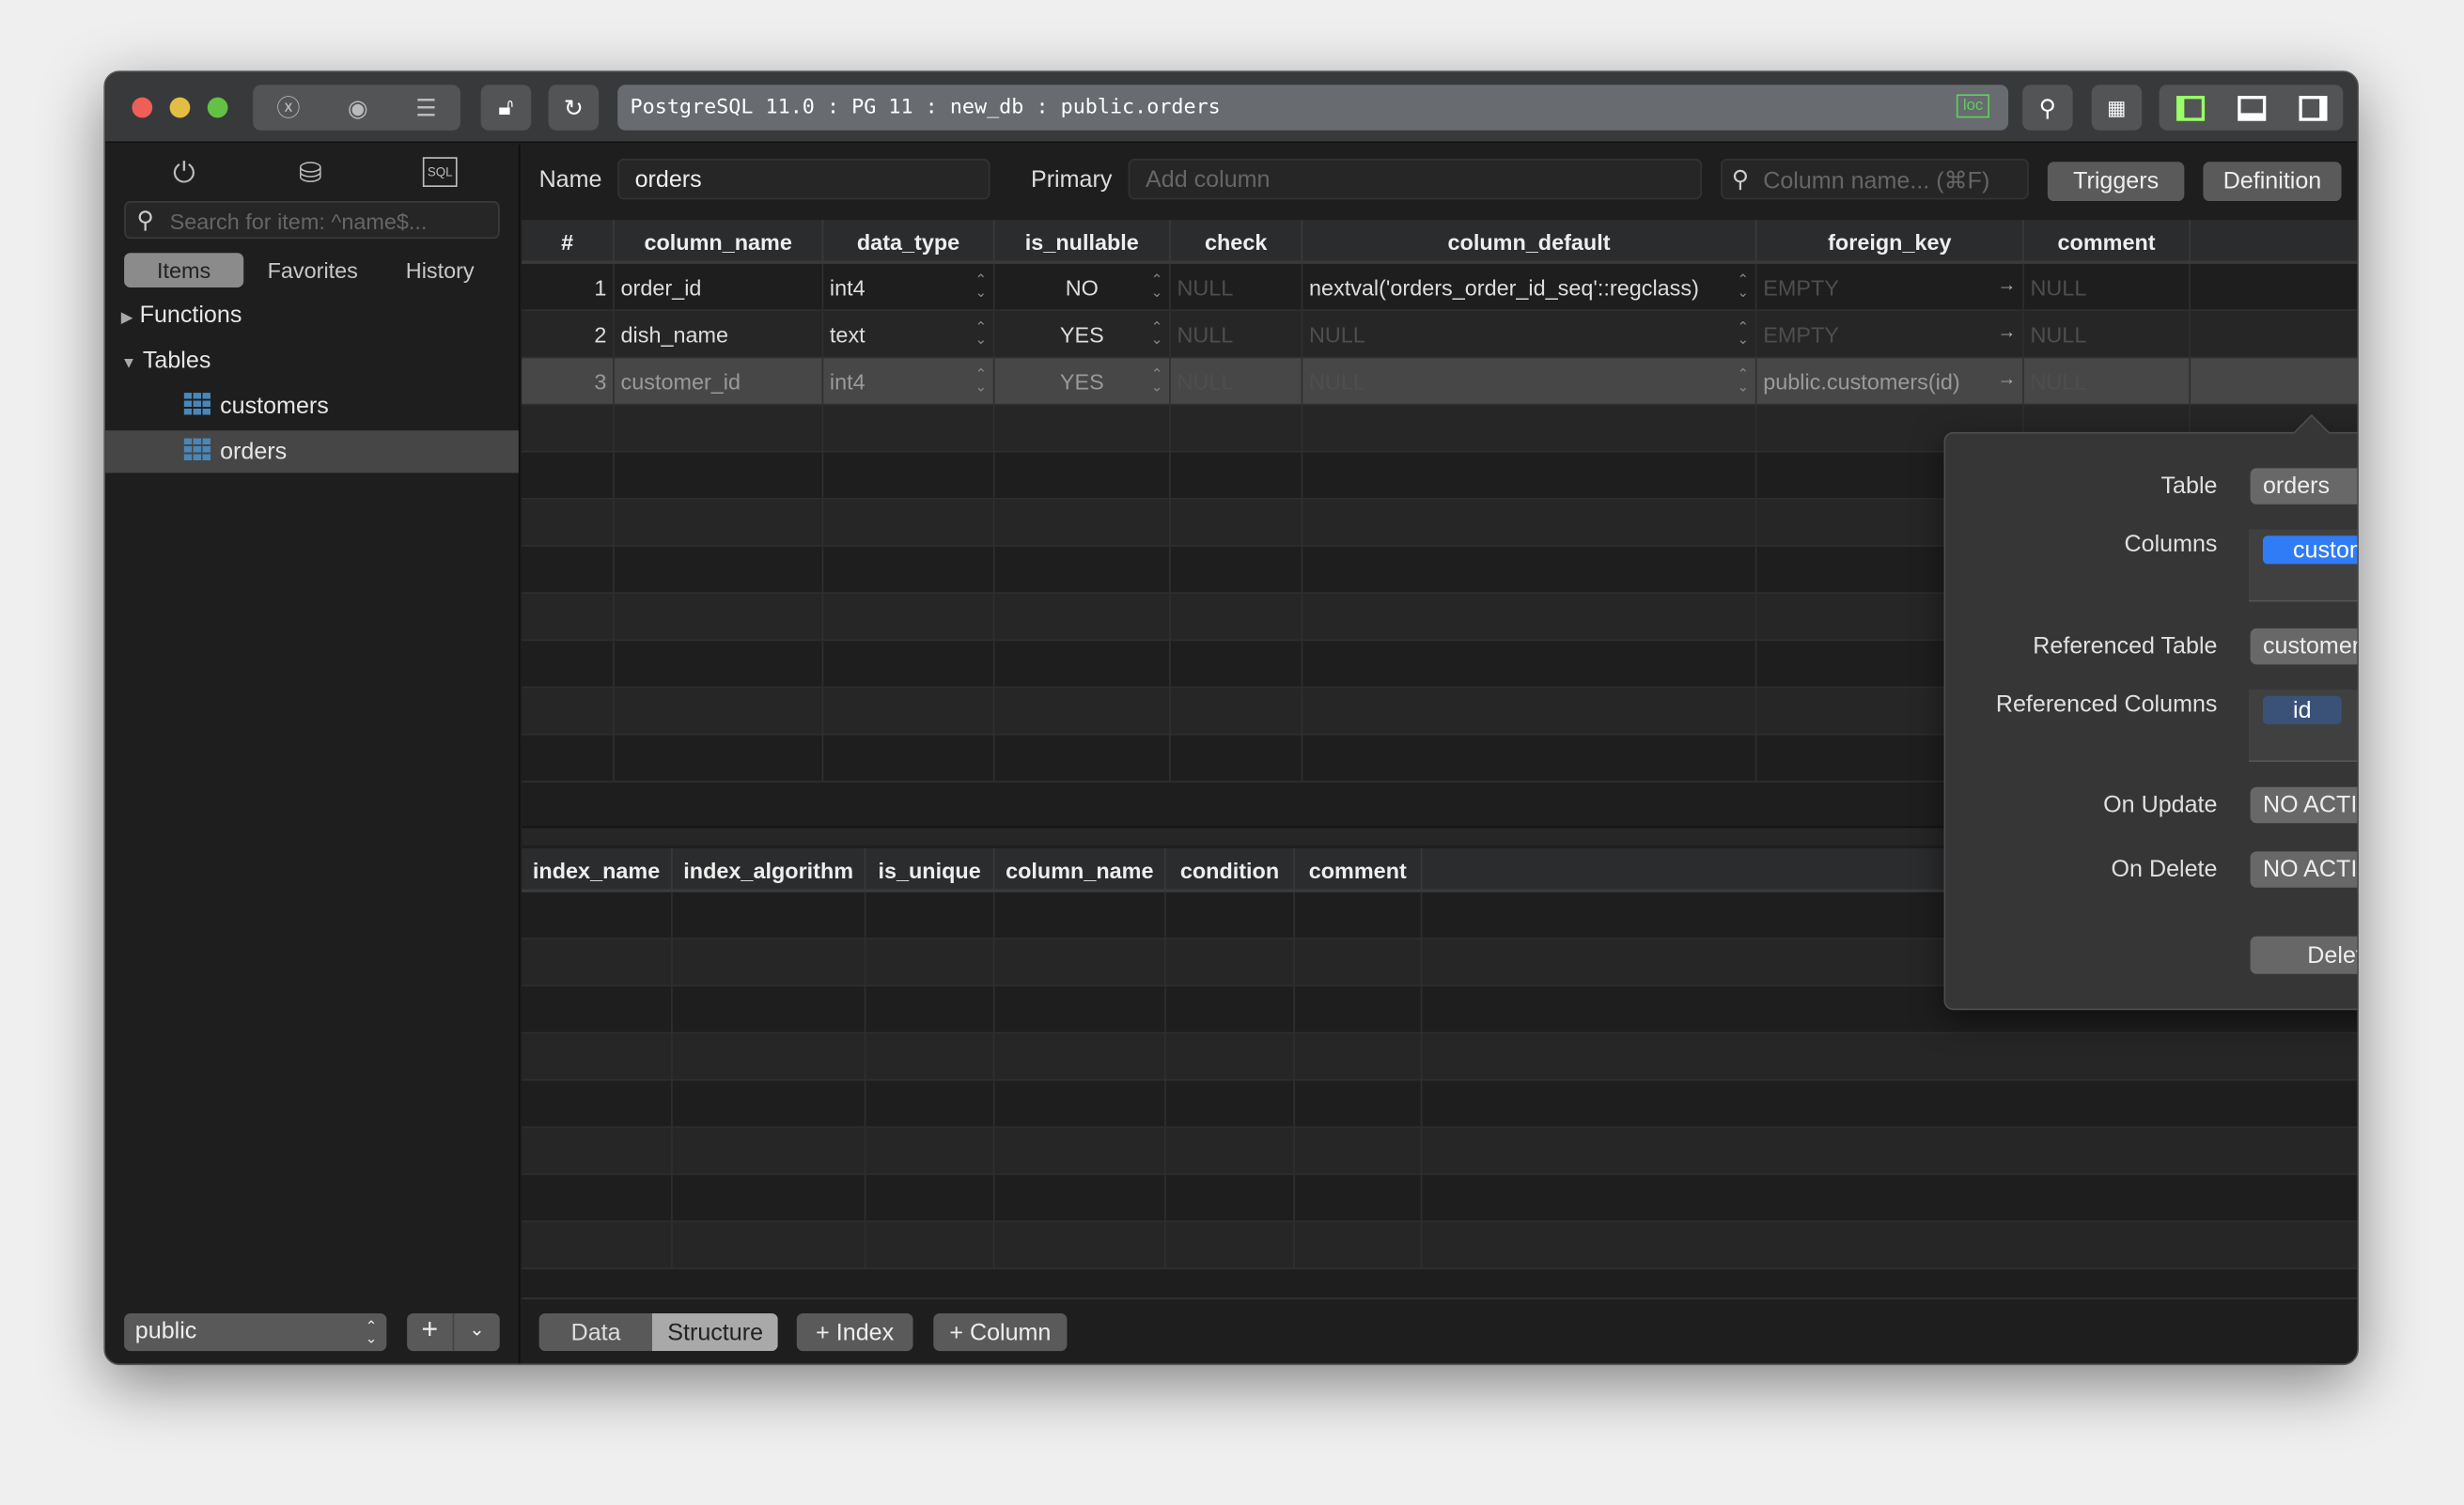  Describe the element at coordinates (803, 179) in the screenshot. I see `table-name-input: orders` at that location.